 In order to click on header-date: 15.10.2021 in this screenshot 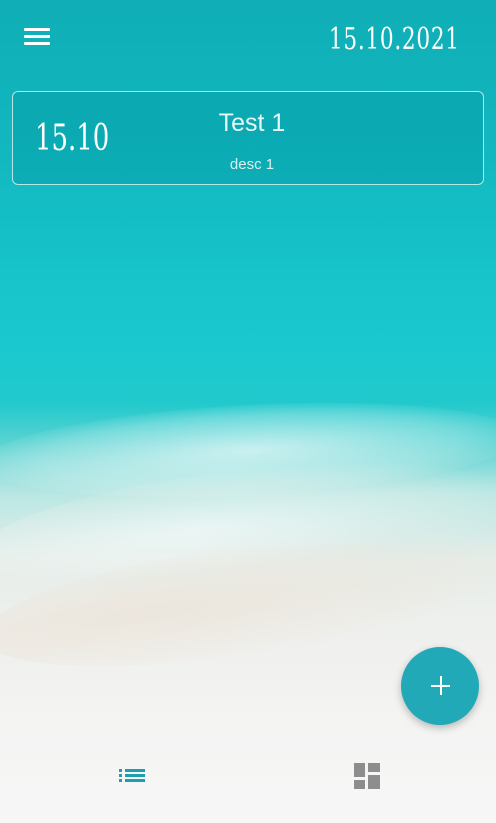, I will do `click(394, 39)`.